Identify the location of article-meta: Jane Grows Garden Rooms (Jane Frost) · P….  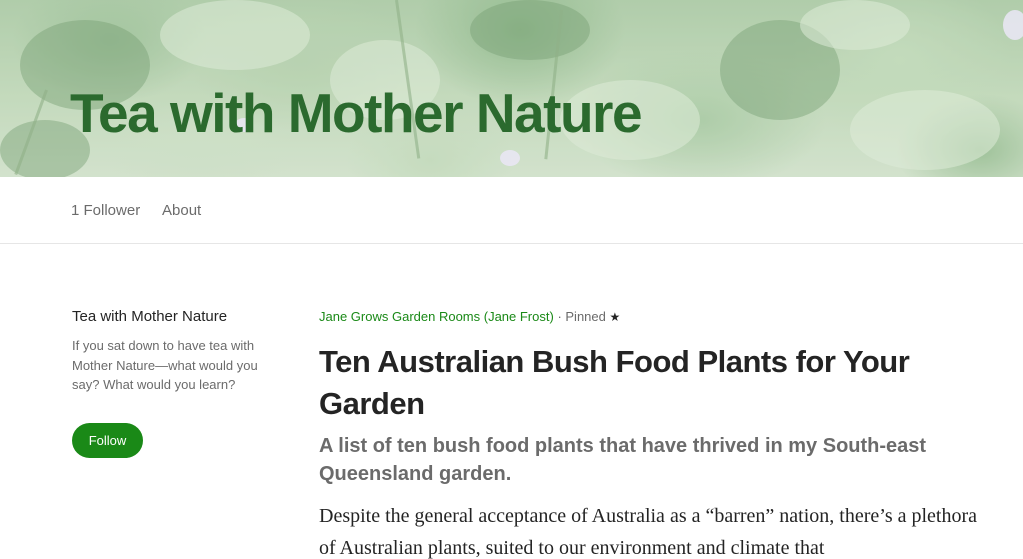
(469, 316).